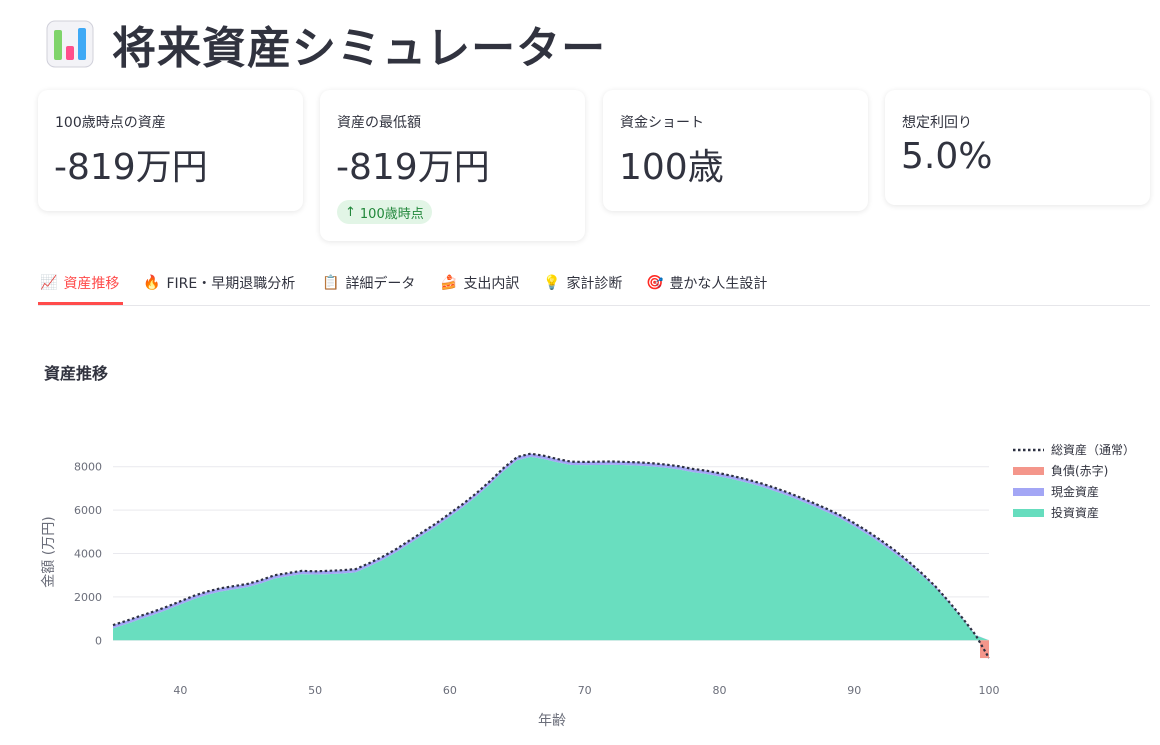 The width and height of the screenshot is (1160, 745). Describe the element at coordinates (450, 690) in the screenshot. I see `x-tick-label: 60` at that location.